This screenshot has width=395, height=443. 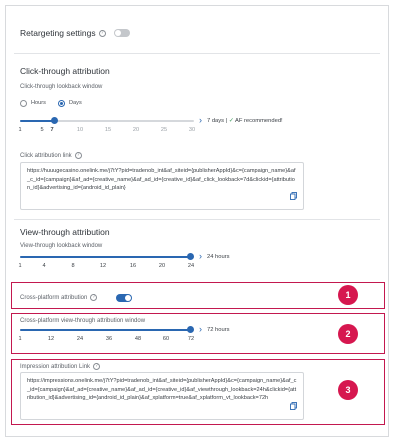 I want to click on recommended-text: AF recommended!, so click(x=258, y=121).